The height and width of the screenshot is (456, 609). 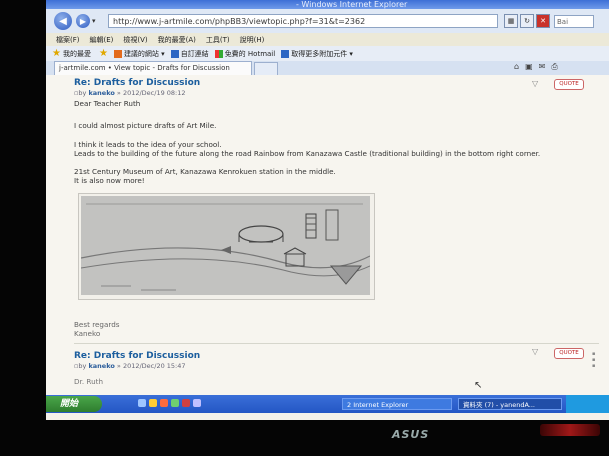 I want to click on menu-view: 檢視(V), so click(x=135, y=40).